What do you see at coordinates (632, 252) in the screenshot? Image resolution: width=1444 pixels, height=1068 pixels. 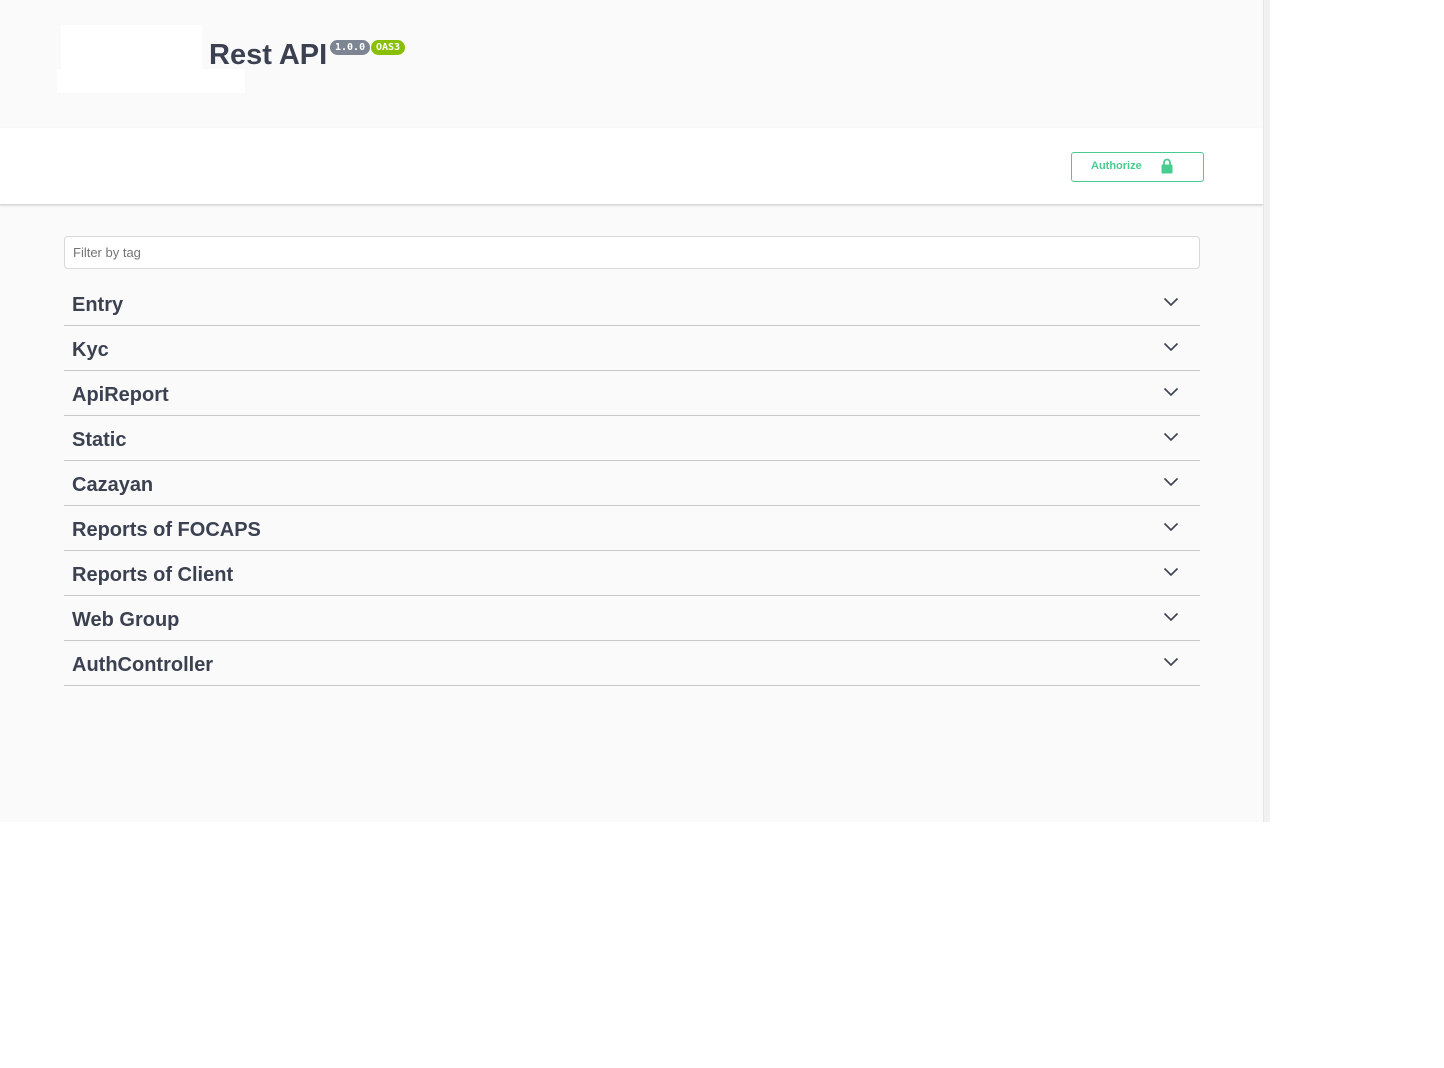 I see `filter-by-tag-input` at bounding box center [632, 252].